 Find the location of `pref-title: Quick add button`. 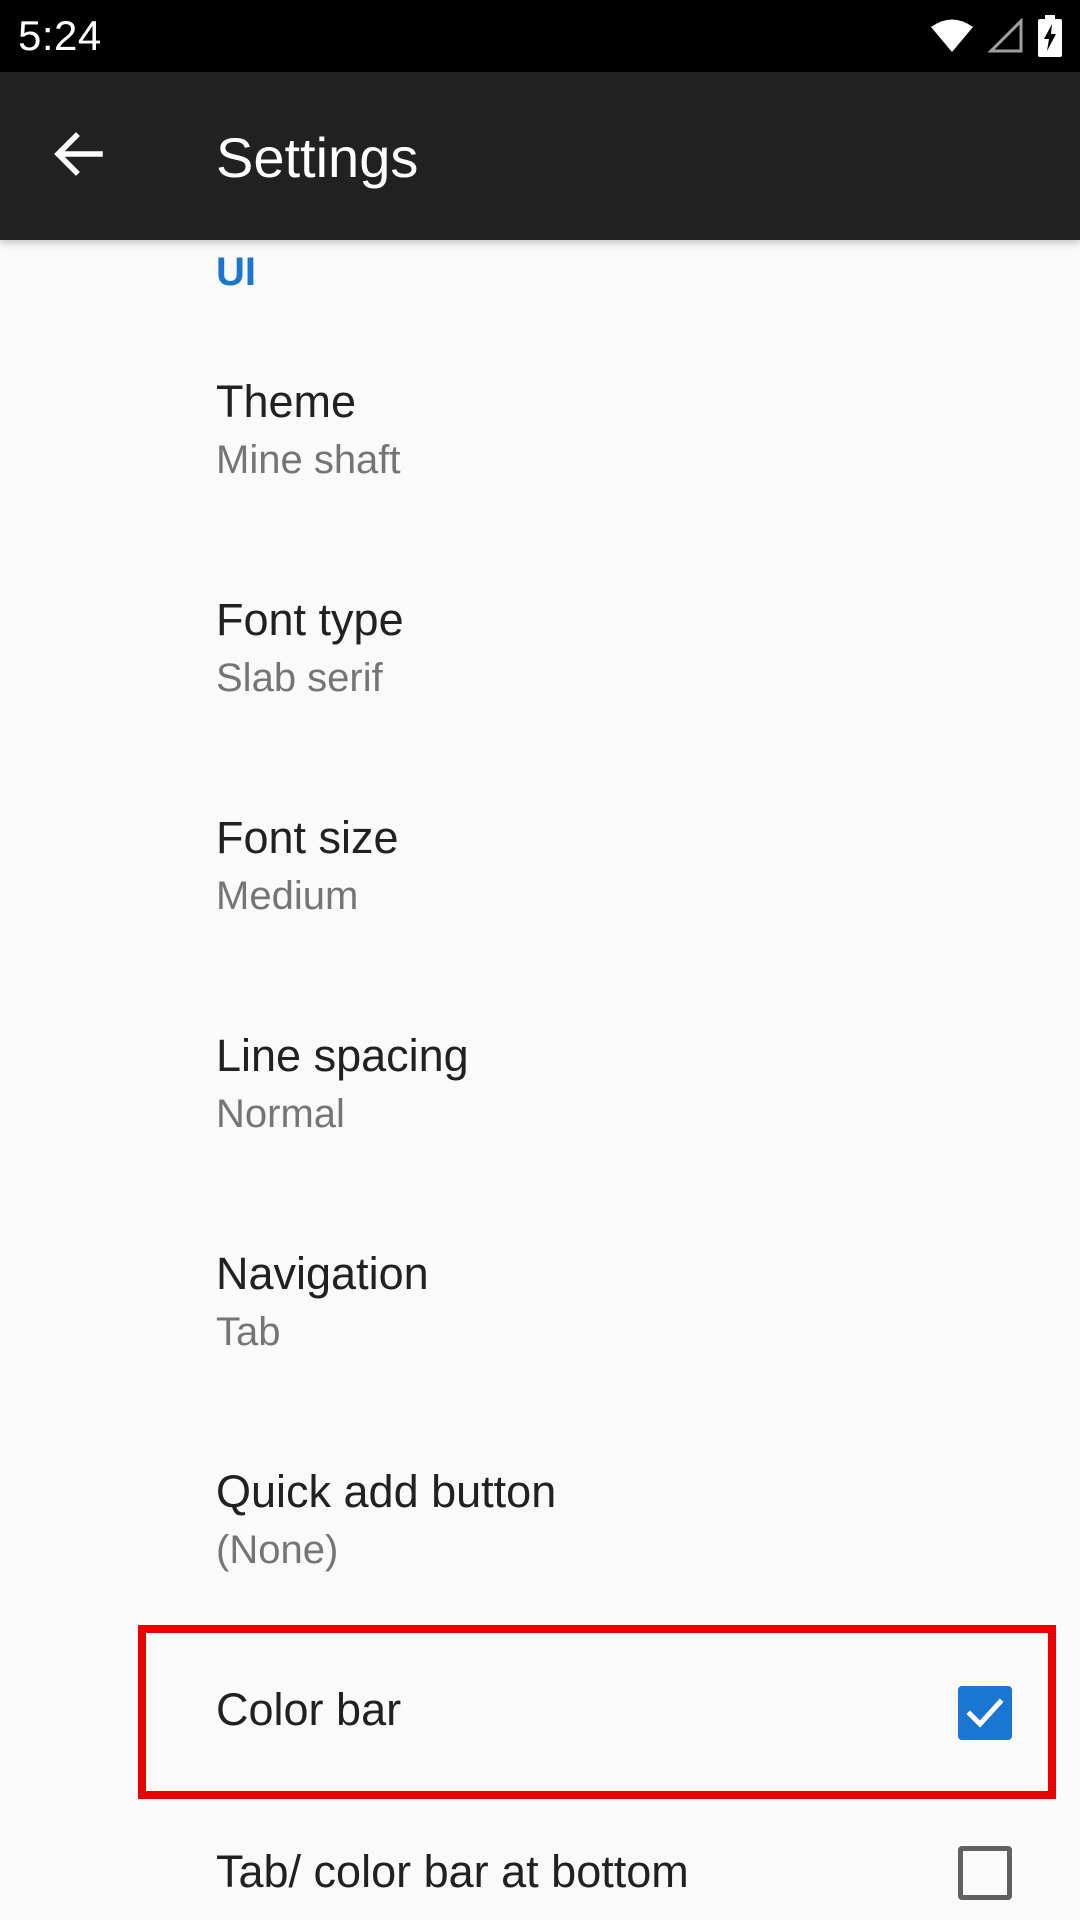

pref-title: Quick add button is located at coordinates (386, 1491).